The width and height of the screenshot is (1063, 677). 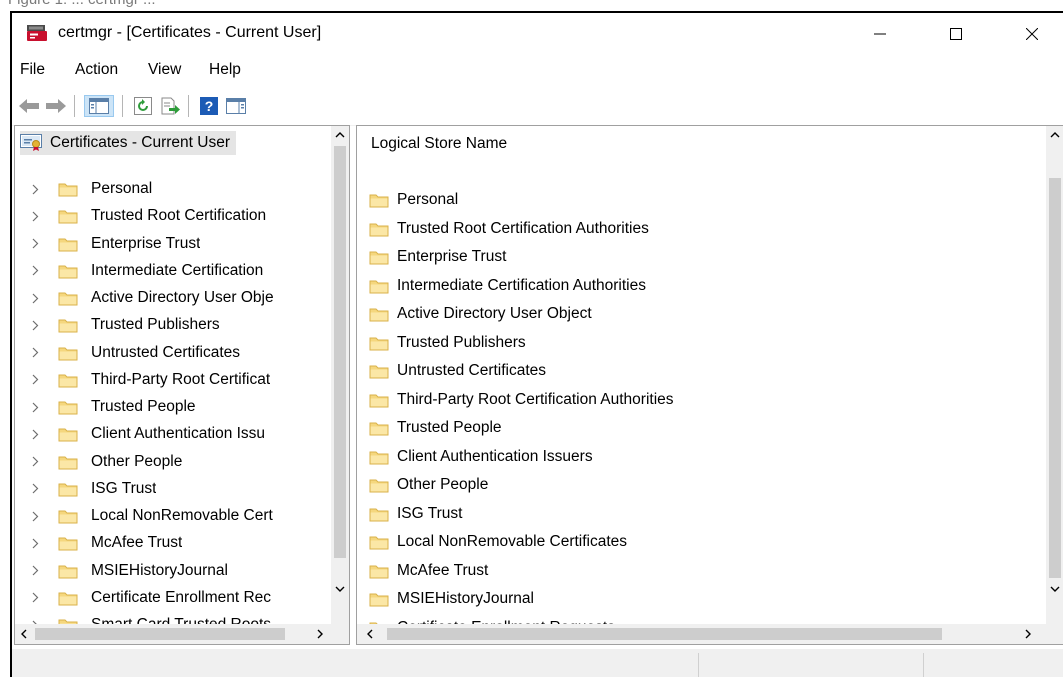 What do you see at coordinates (664, 634) in the screenshot?
I see `list-horizontal-scroll-thumb` at bounding box center [664, 634].